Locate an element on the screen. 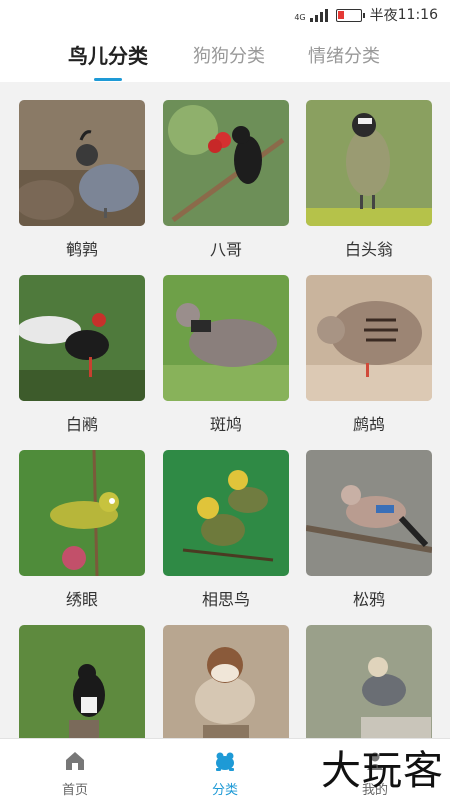 This screenshot has width=450, height=800. bird-card-quail: 鹌鹑 is located at coordinates (82, 179).